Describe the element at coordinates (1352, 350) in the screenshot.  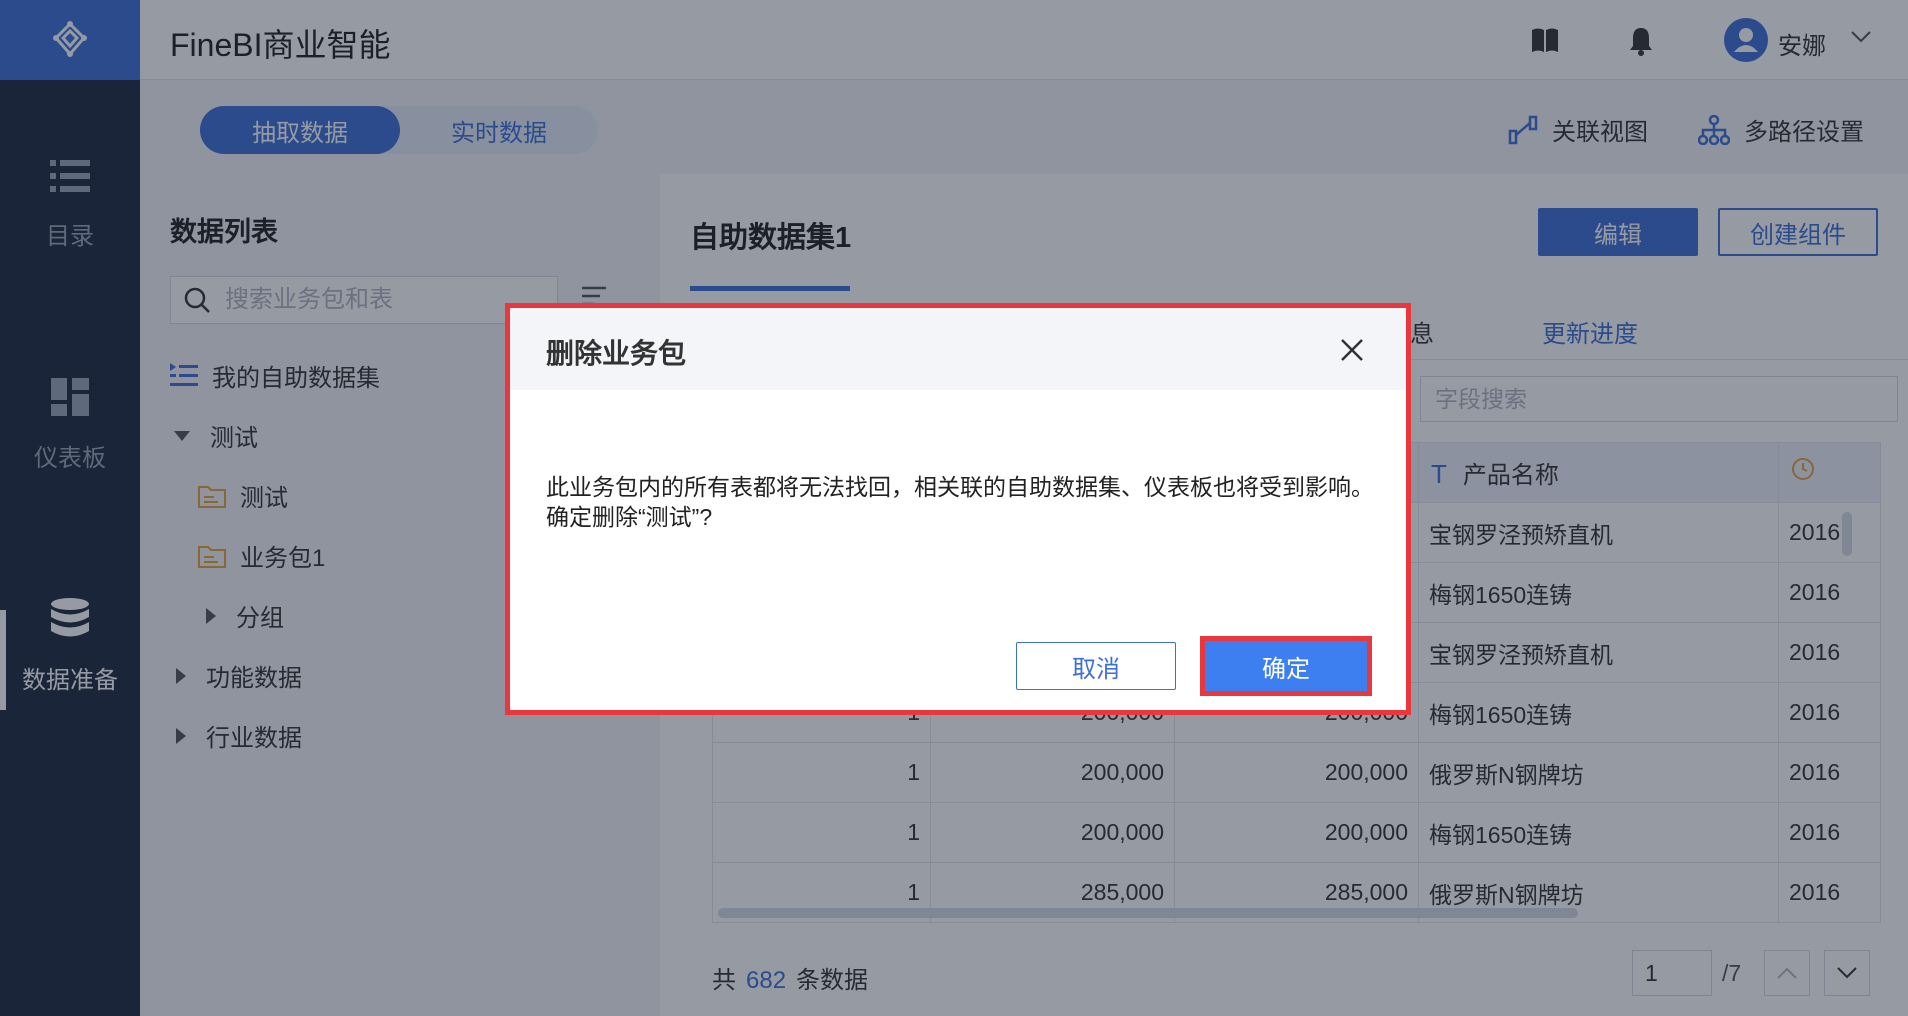
I see `close-icon` at that location.